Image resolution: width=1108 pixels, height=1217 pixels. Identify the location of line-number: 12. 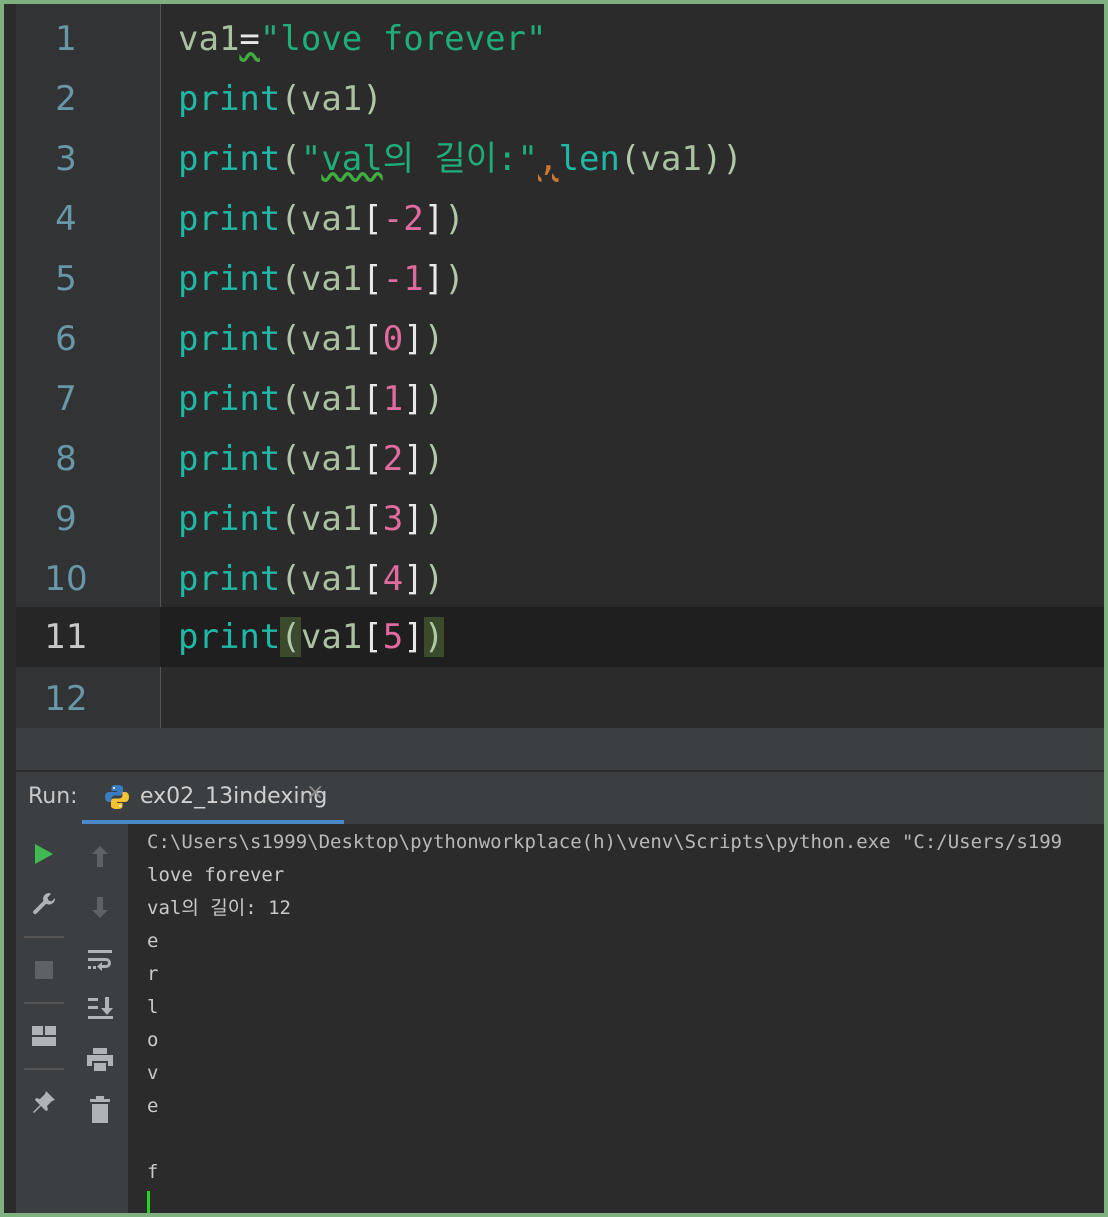
(66, 699).